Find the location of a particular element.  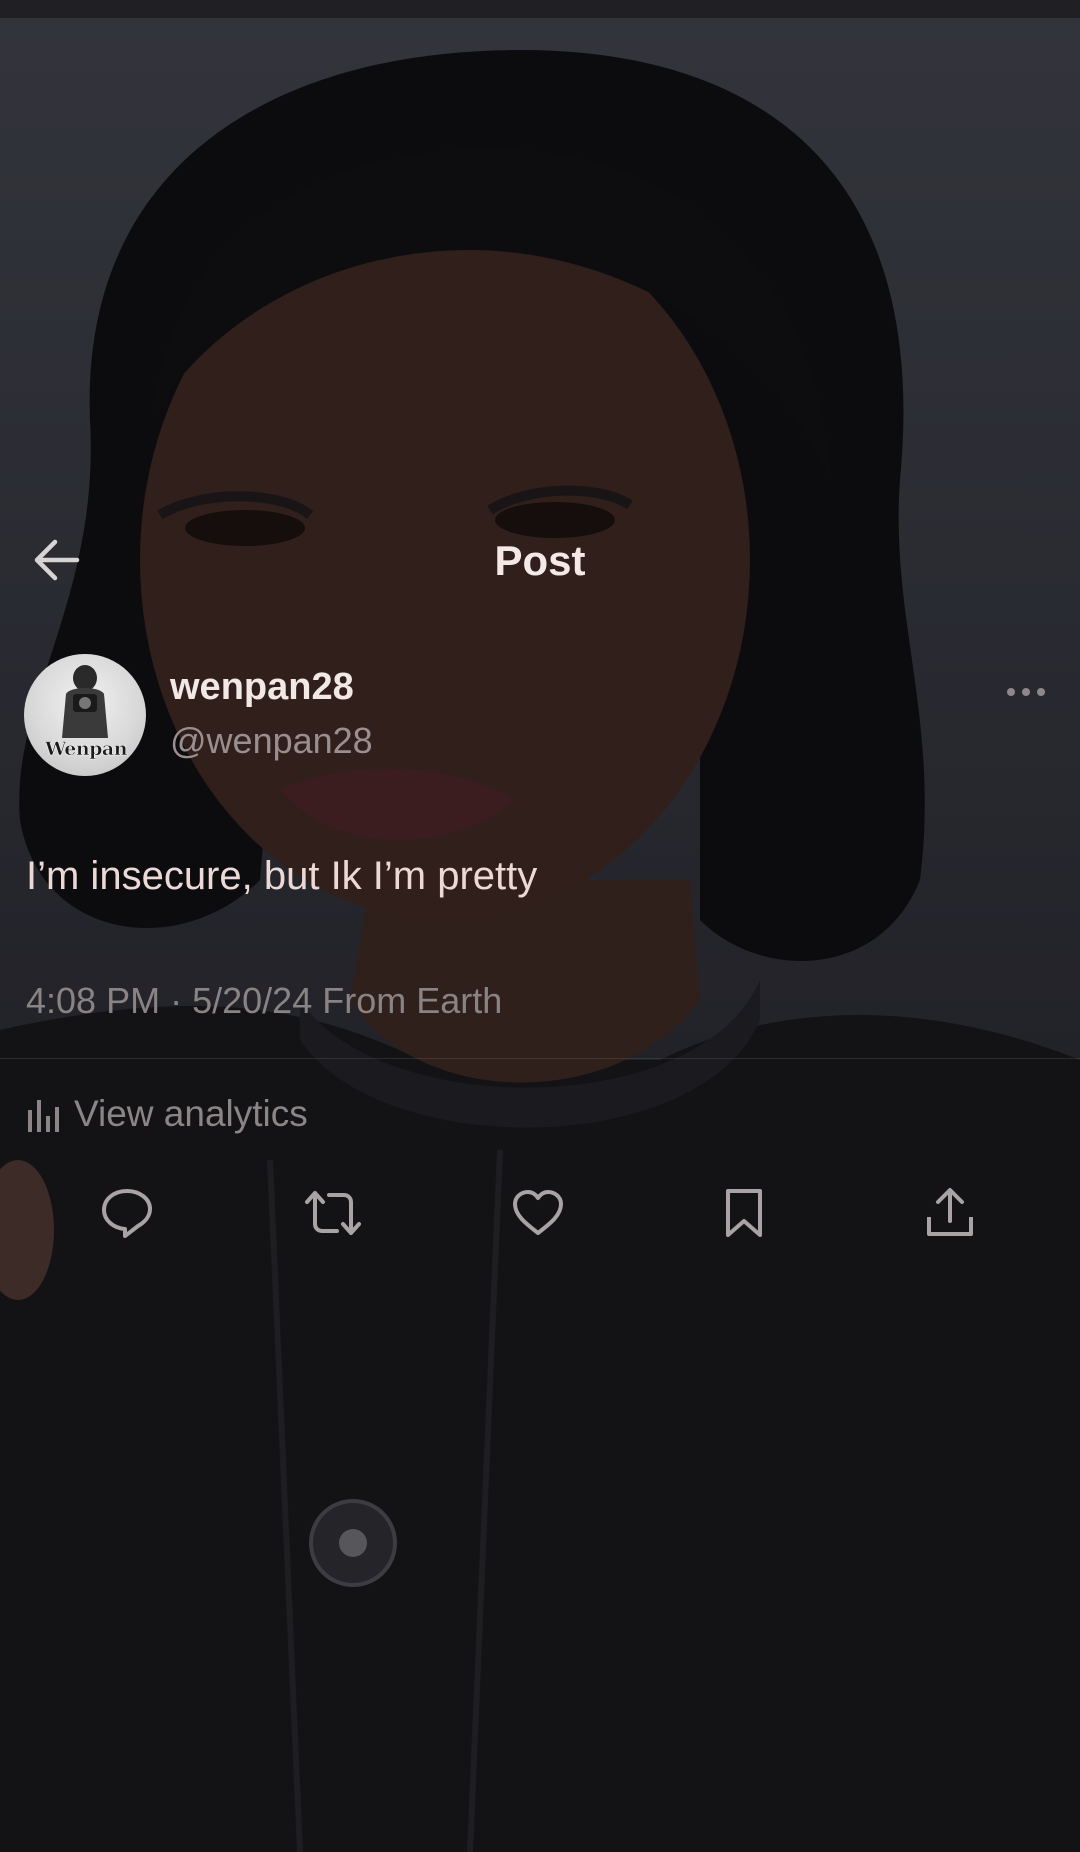

repost-button is located at coordinates (333, 1213).